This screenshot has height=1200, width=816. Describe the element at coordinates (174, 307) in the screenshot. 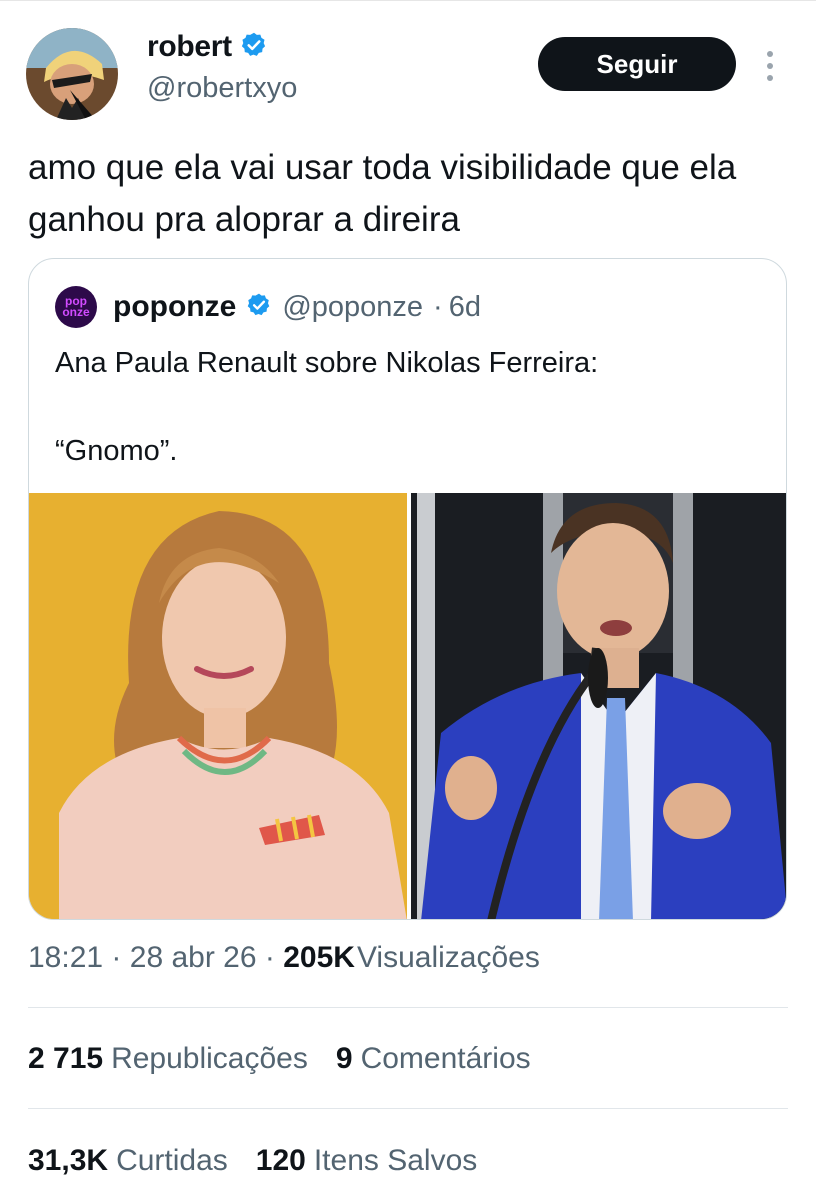

I see `quoted-display-name: poponze` at that location.